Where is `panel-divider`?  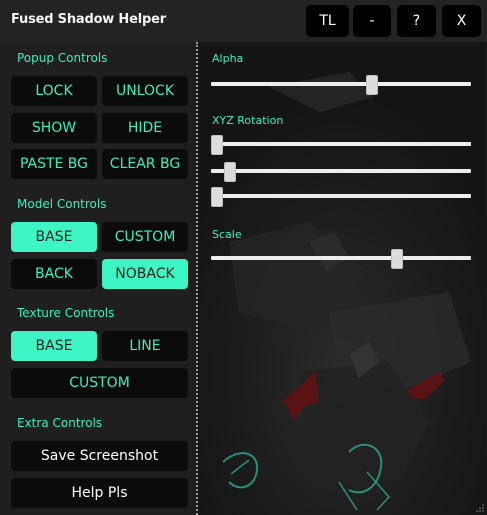 panel-divider is located at coordinates (197, 278).